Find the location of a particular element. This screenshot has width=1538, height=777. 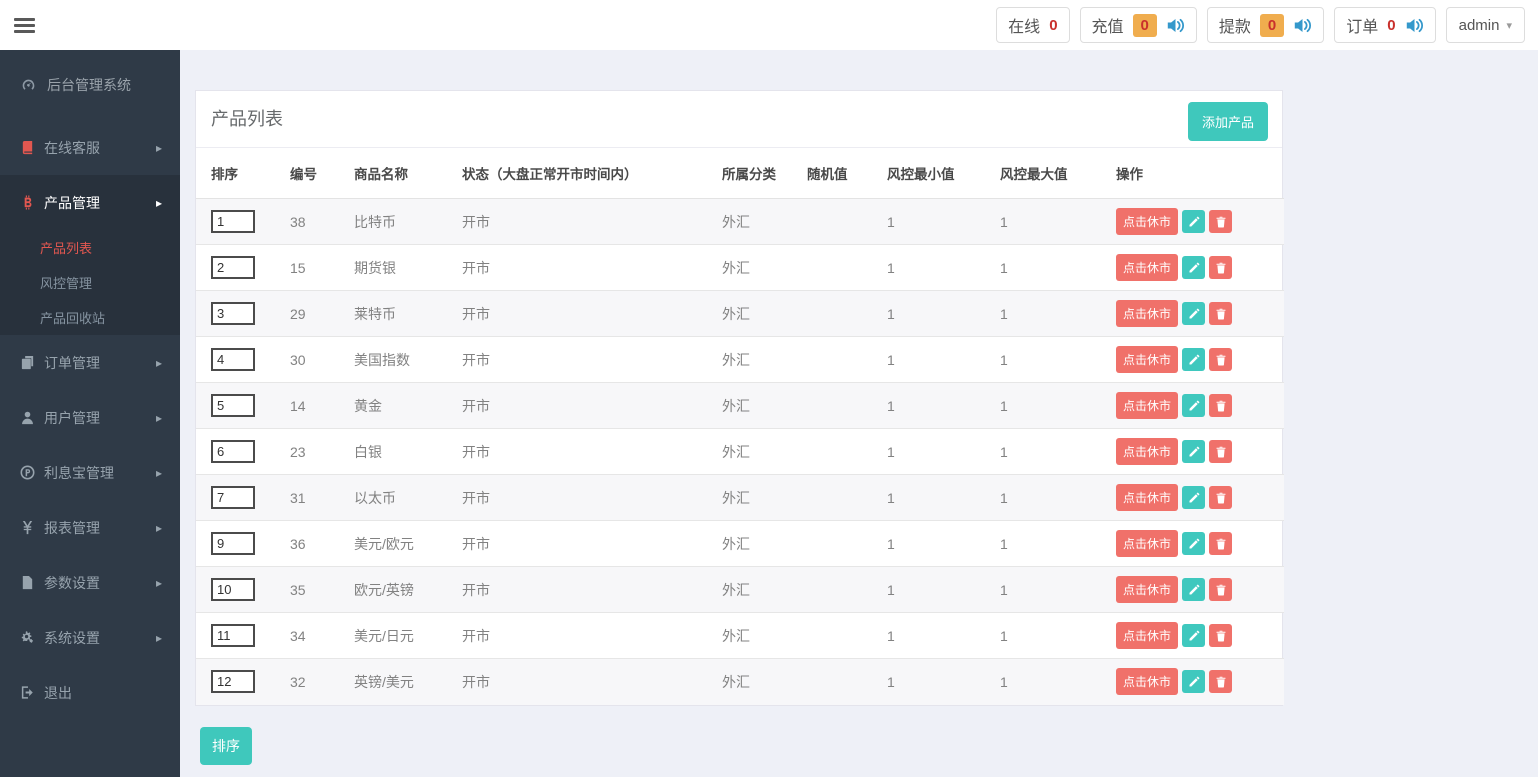

sidebar-item-product-list: 产品列表 is located at coordinates (90, 247).